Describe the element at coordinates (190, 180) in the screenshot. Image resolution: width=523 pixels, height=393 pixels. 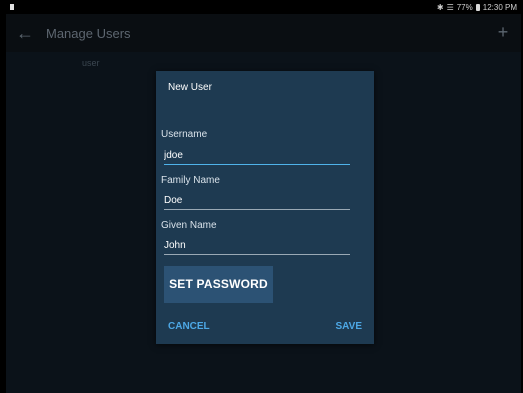
I see `family-name-label: Family Name` at that location.